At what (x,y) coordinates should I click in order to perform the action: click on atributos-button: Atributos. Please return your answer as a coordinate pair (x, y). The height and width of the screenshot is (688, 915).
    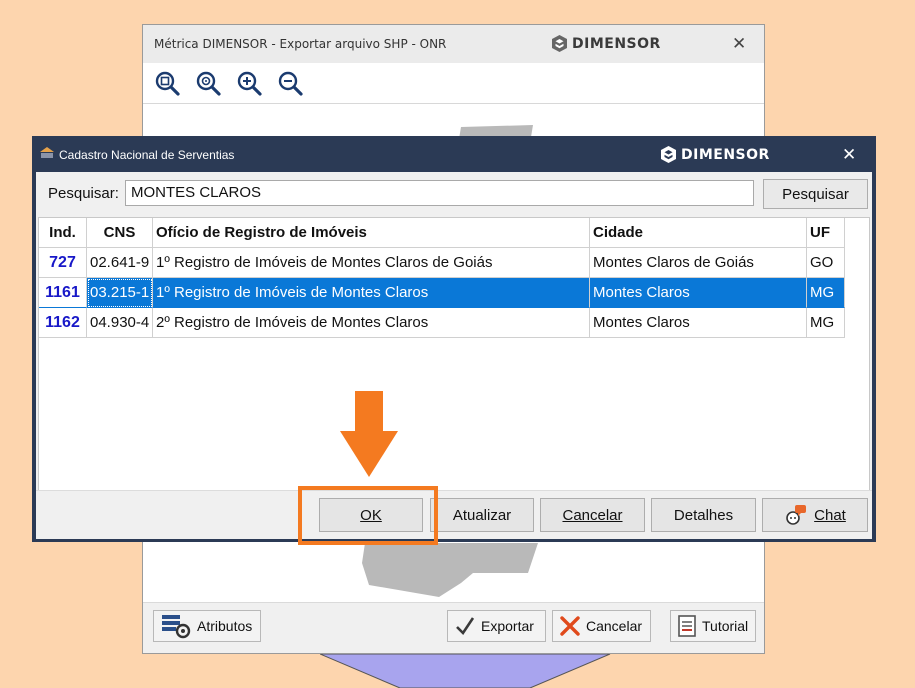
    Looking at the image, I should click on (207, 626).